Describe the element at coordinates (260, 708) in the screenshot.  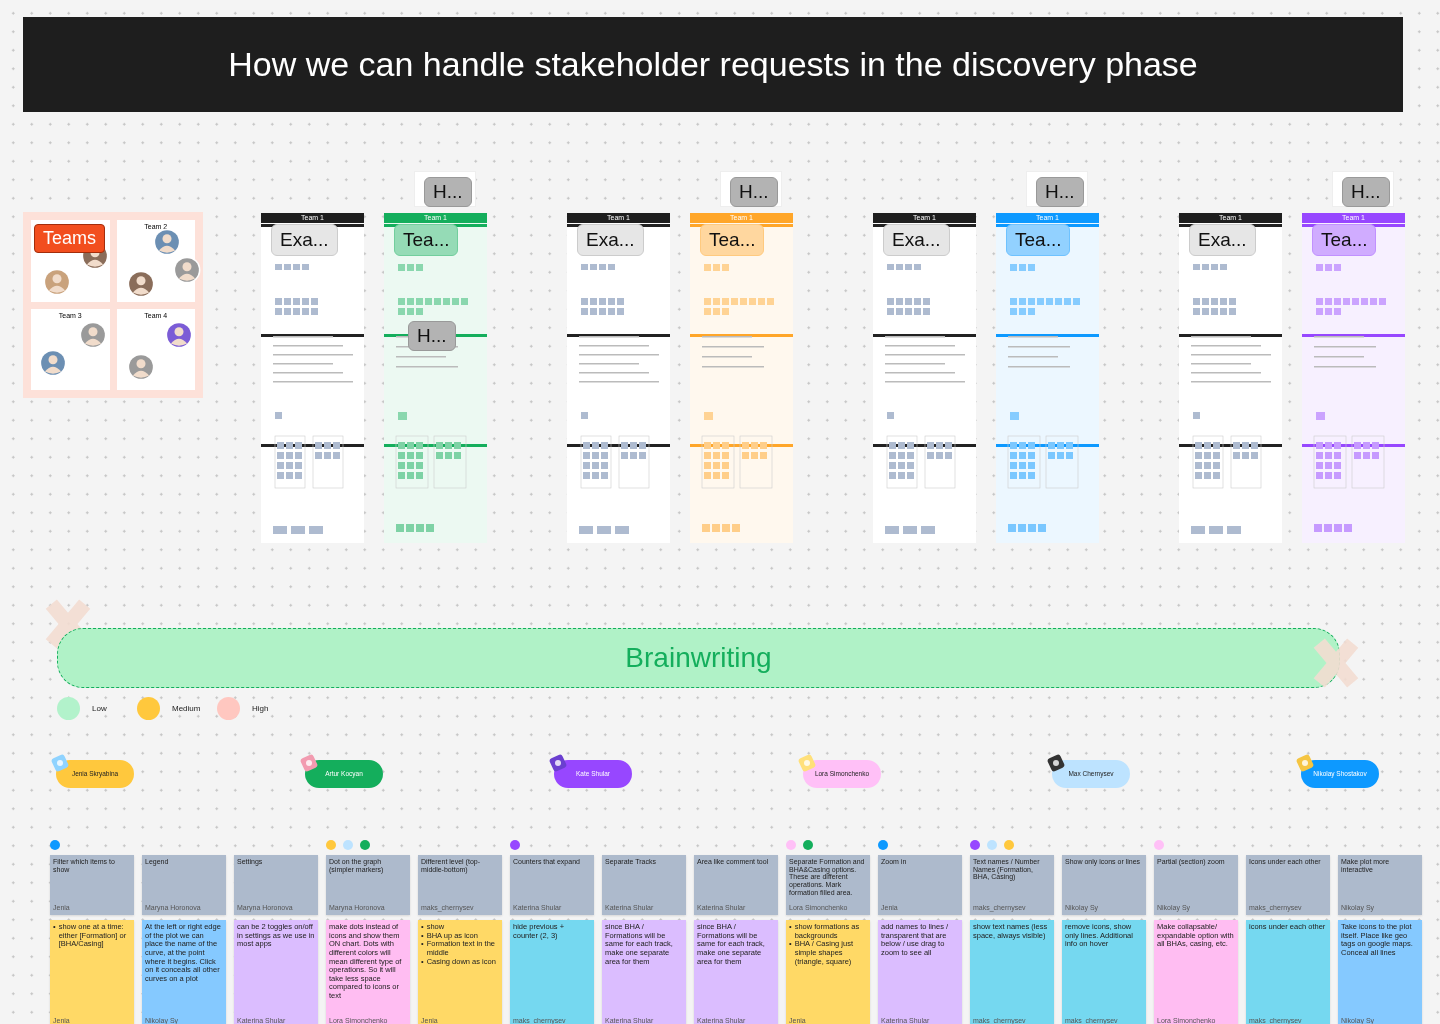
I see `legend-label: High` at that location.